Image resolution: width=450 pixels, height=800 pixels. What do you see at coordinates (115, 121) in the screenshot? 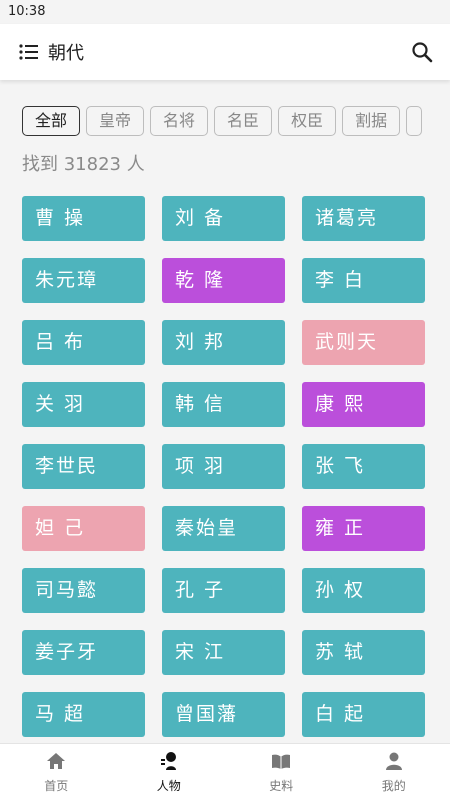
I see `filter-chip: 皇帝` at bounding box center [115, 121].